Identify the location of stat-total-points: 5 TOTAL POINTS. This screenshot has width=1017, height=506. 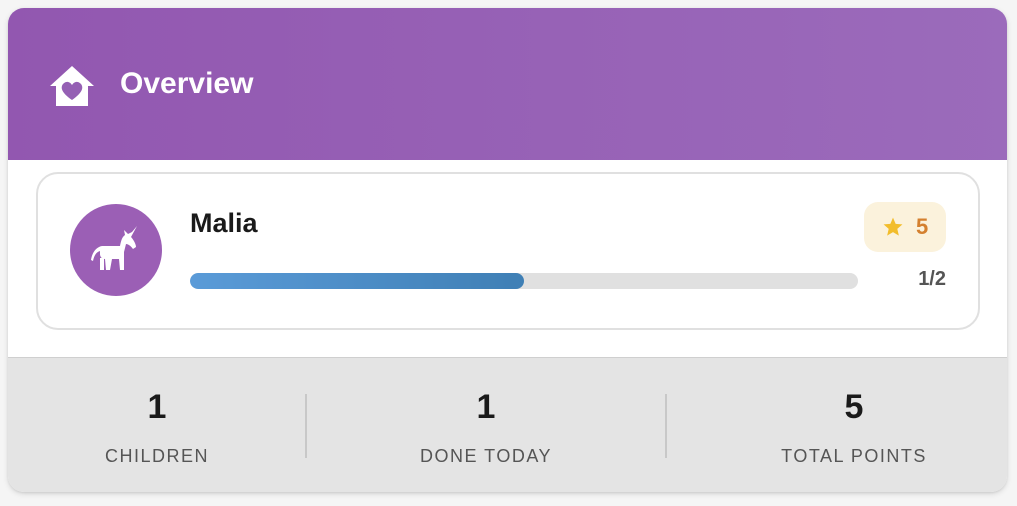
(836, 425).